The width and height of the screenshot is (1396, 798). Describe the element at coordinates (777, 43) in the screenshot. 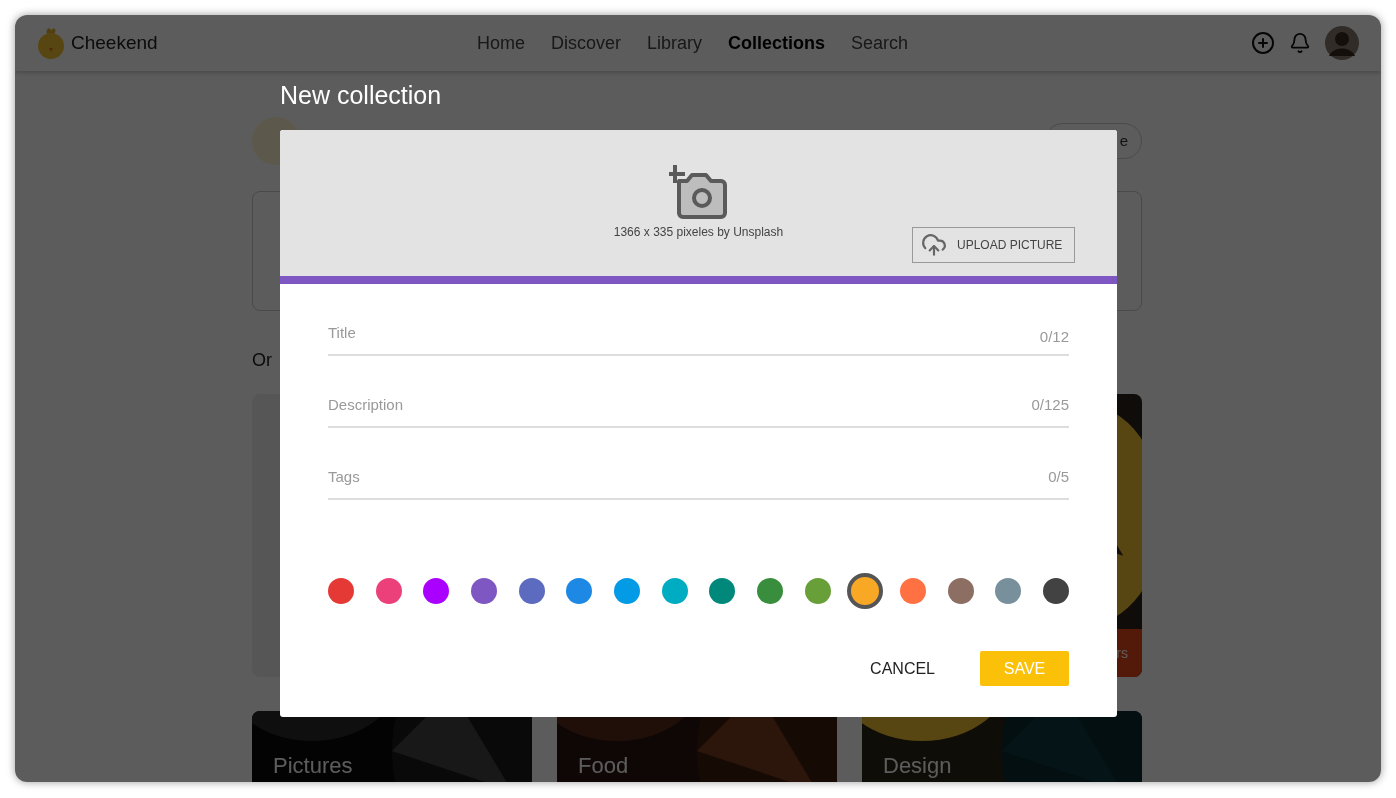

I see `nav-link: Collections` at that location.